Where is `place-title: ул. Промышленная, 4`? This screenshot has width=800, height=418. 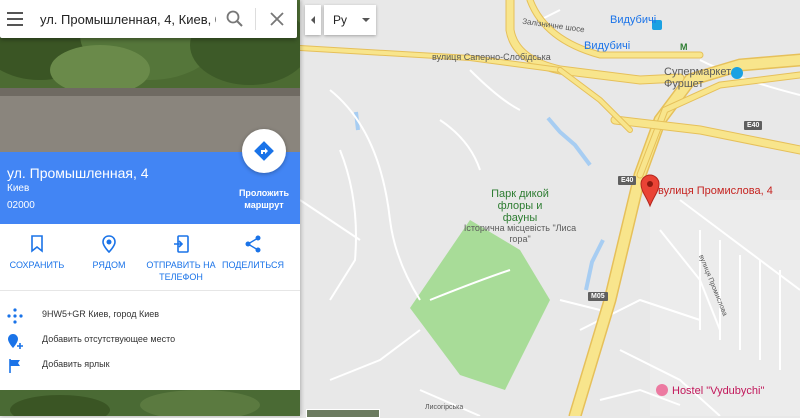 place-title: ул. Промышленная, 4 is located at coordinates (78, 173).